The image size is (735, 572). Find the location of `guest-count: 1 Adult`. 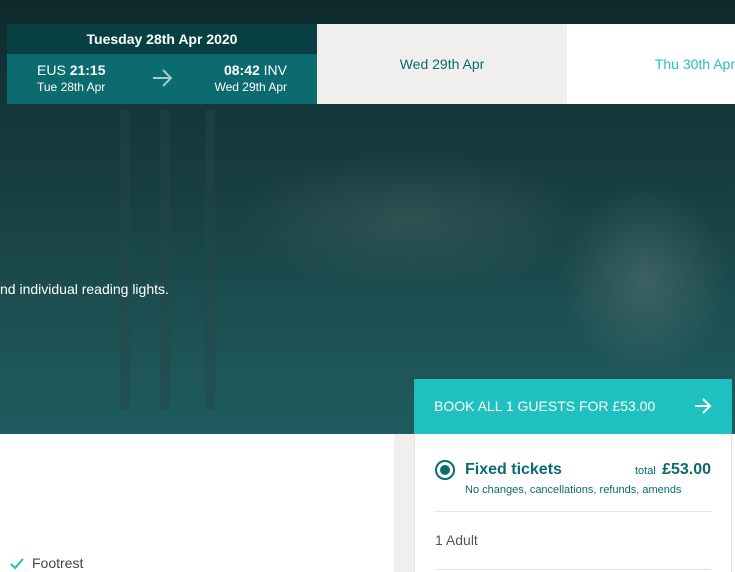

guest-count: 1 Adult is located at coordinates (456, 540).